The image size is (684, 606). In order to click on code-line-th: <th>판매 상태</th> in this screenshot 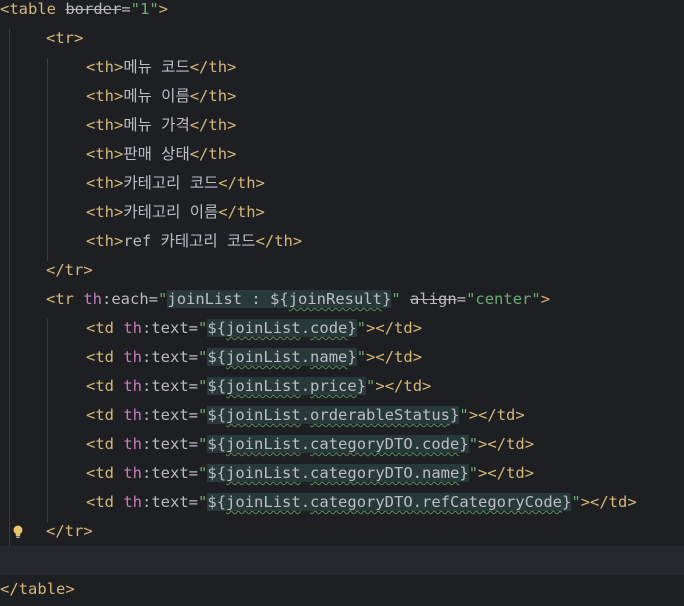, I will do `click(342, 154)`.